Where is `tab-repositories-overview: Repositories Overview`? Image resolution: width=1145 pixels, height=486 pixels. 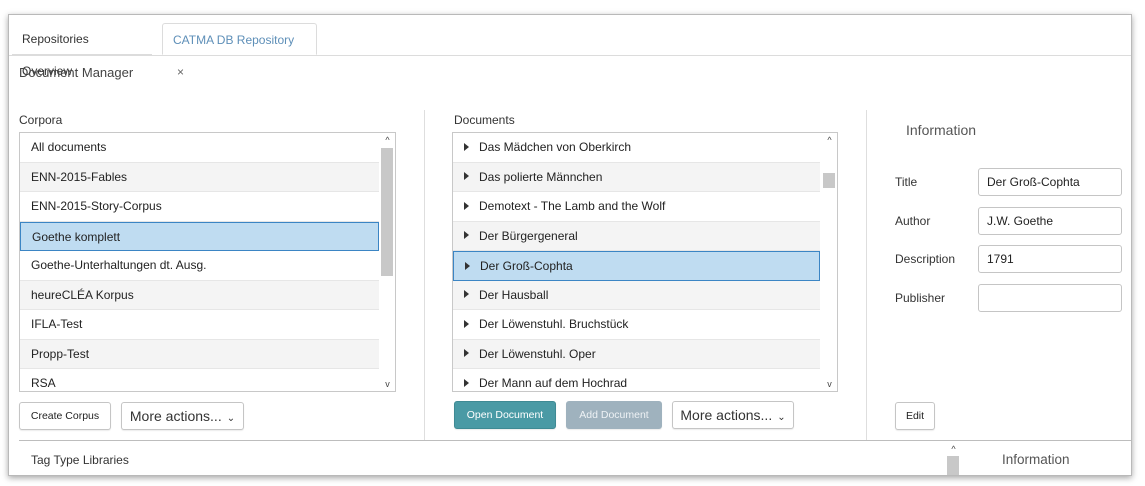 tab-repositories-overview: Repositories Overview is located at coordinates (82, 50).